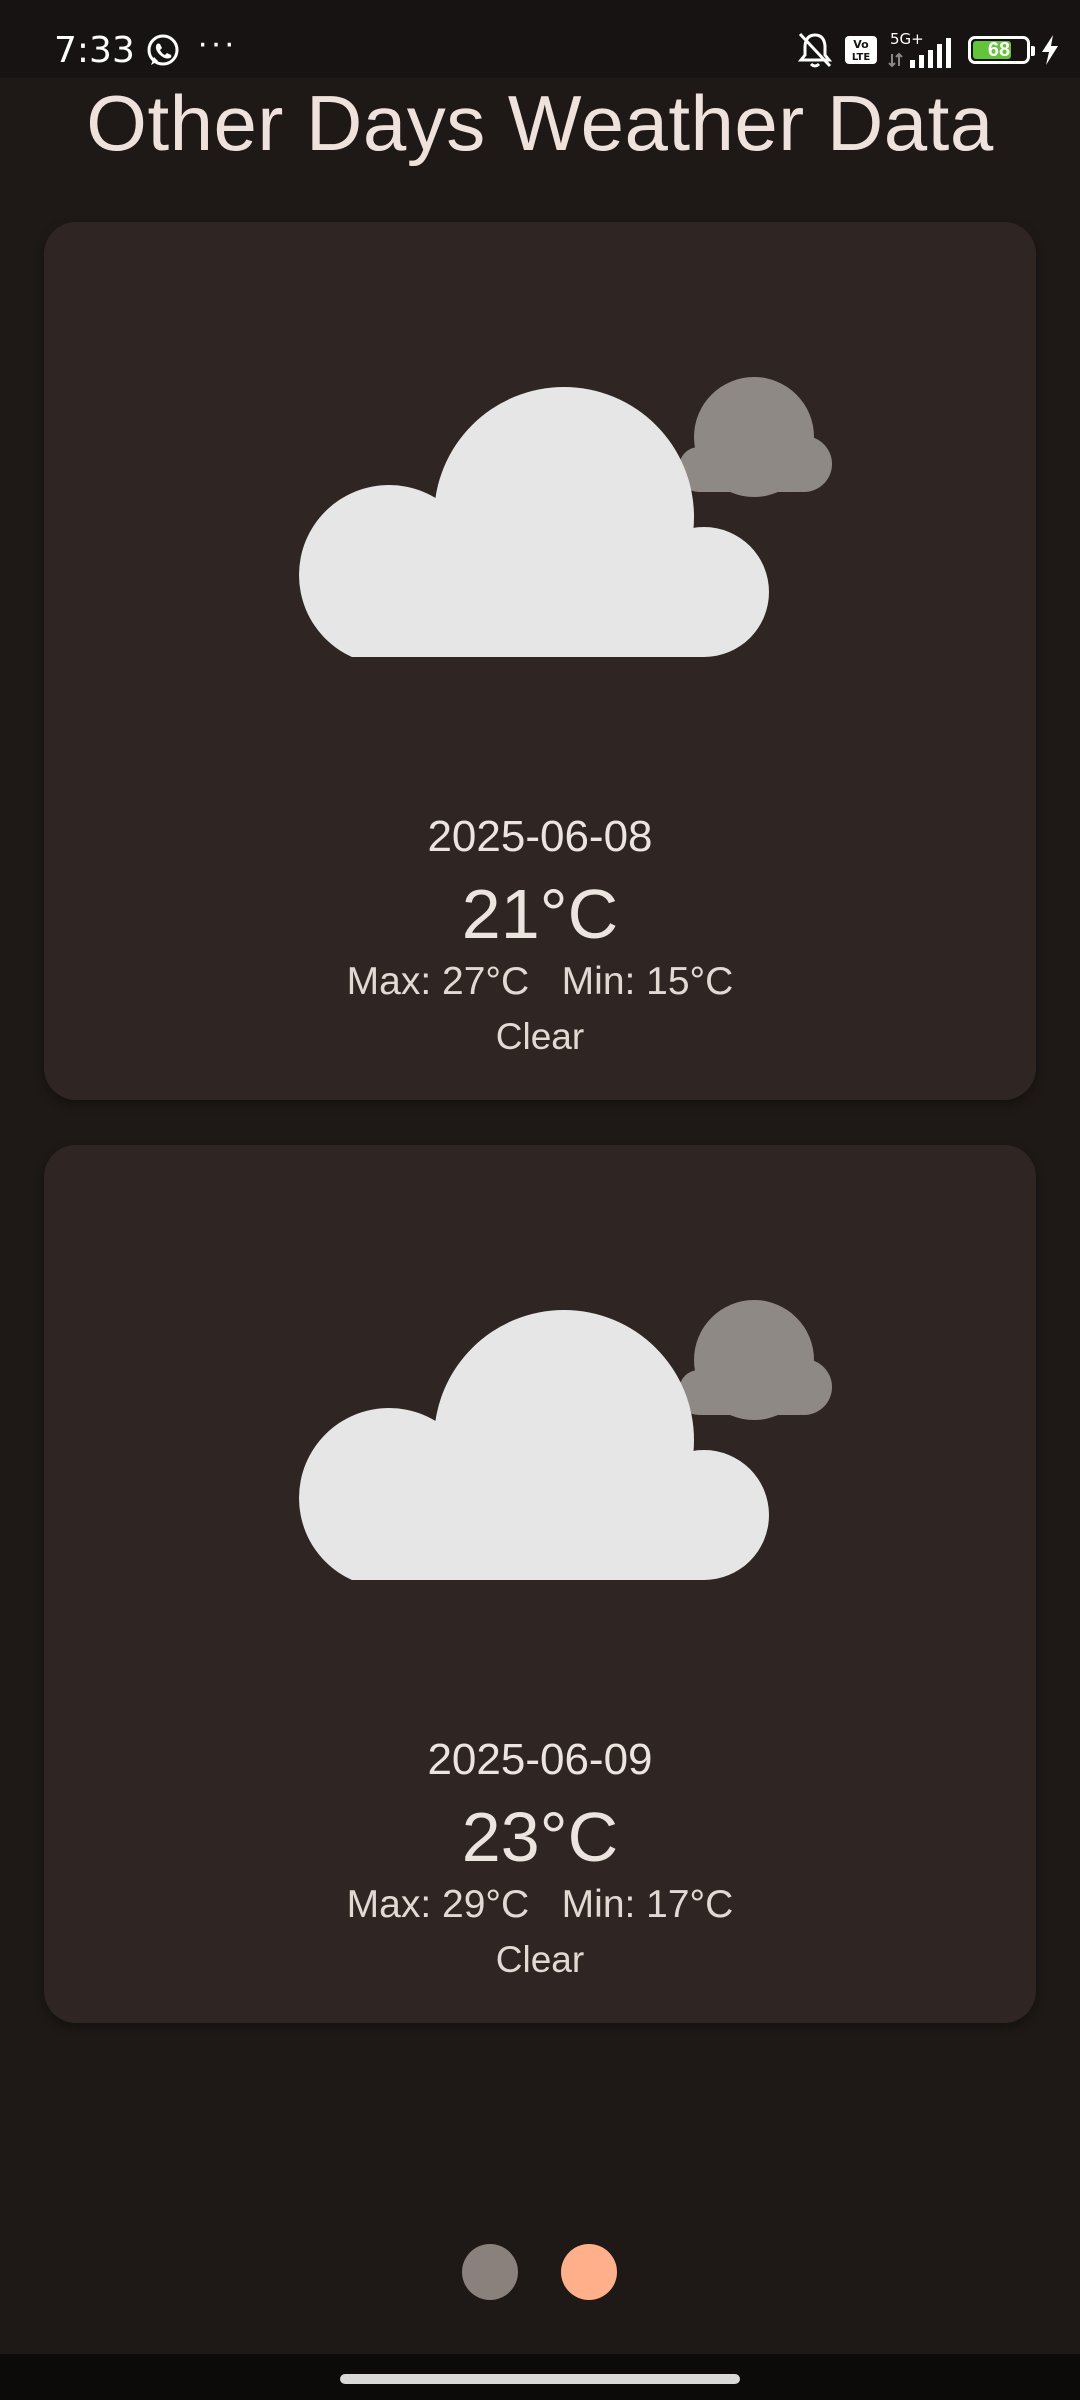 The image size is (1080, 2400). I want to click on forecast-max-min: Max: 27°C Min: 15°C, so click(540, 981).